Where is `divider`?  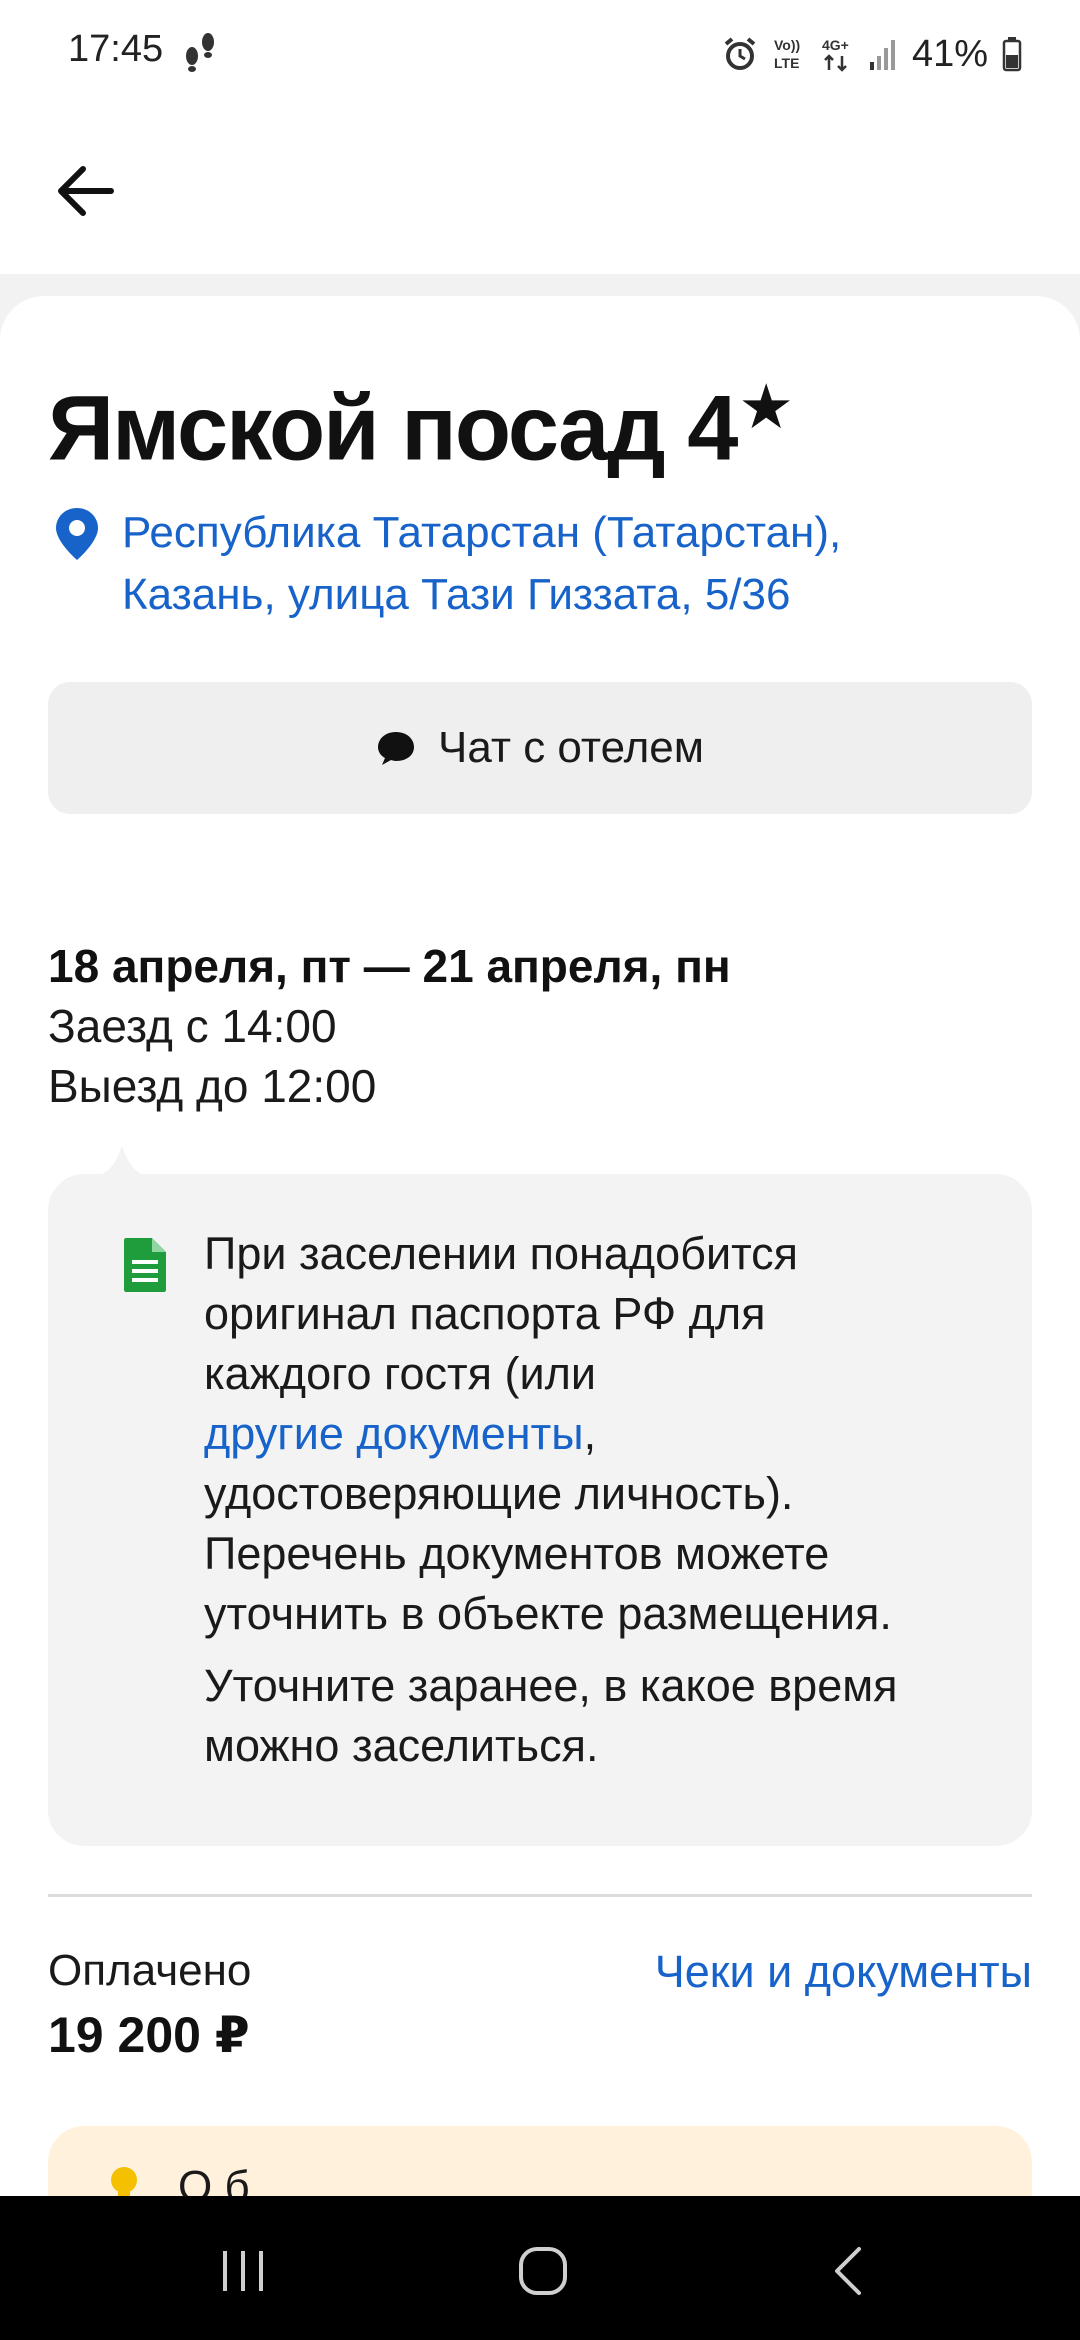 divider is located at coordinates (540, 1895).